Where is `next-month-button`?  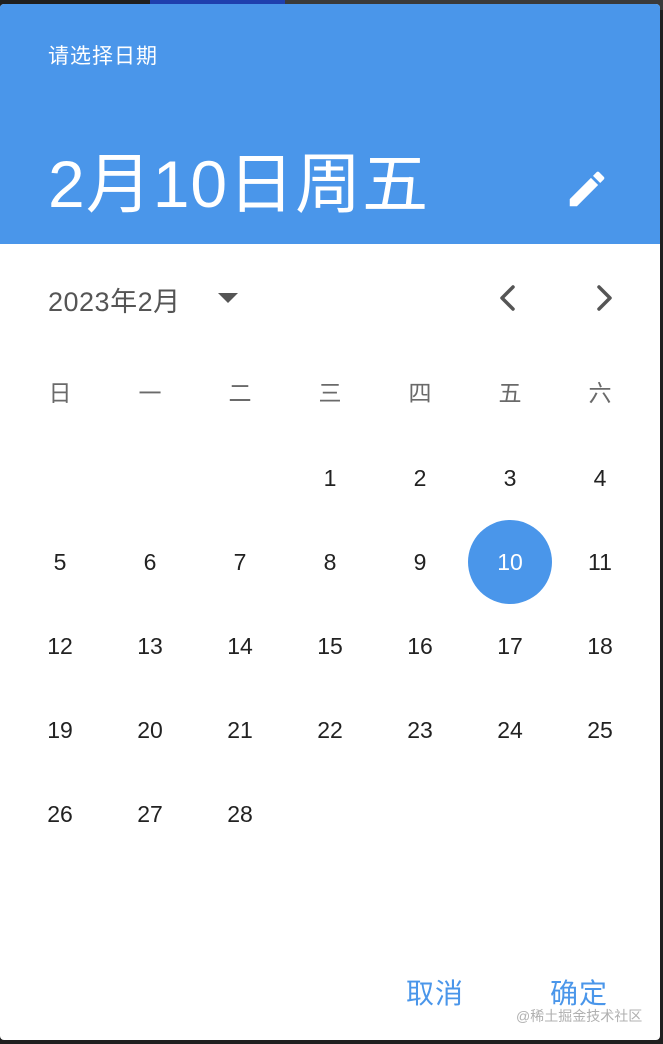
next-month-button is located at coordinates (604, 298).